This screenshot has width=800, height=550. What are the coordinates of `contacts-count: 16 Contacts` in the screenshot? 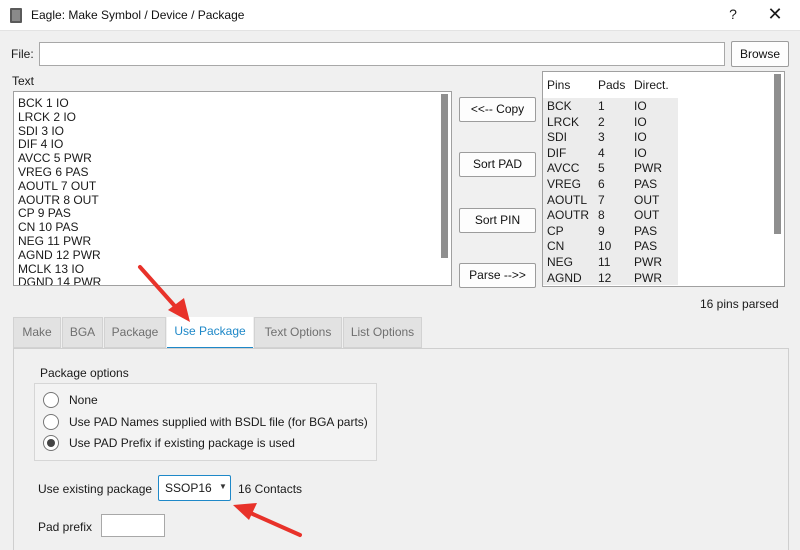 It's located at (270, 489).